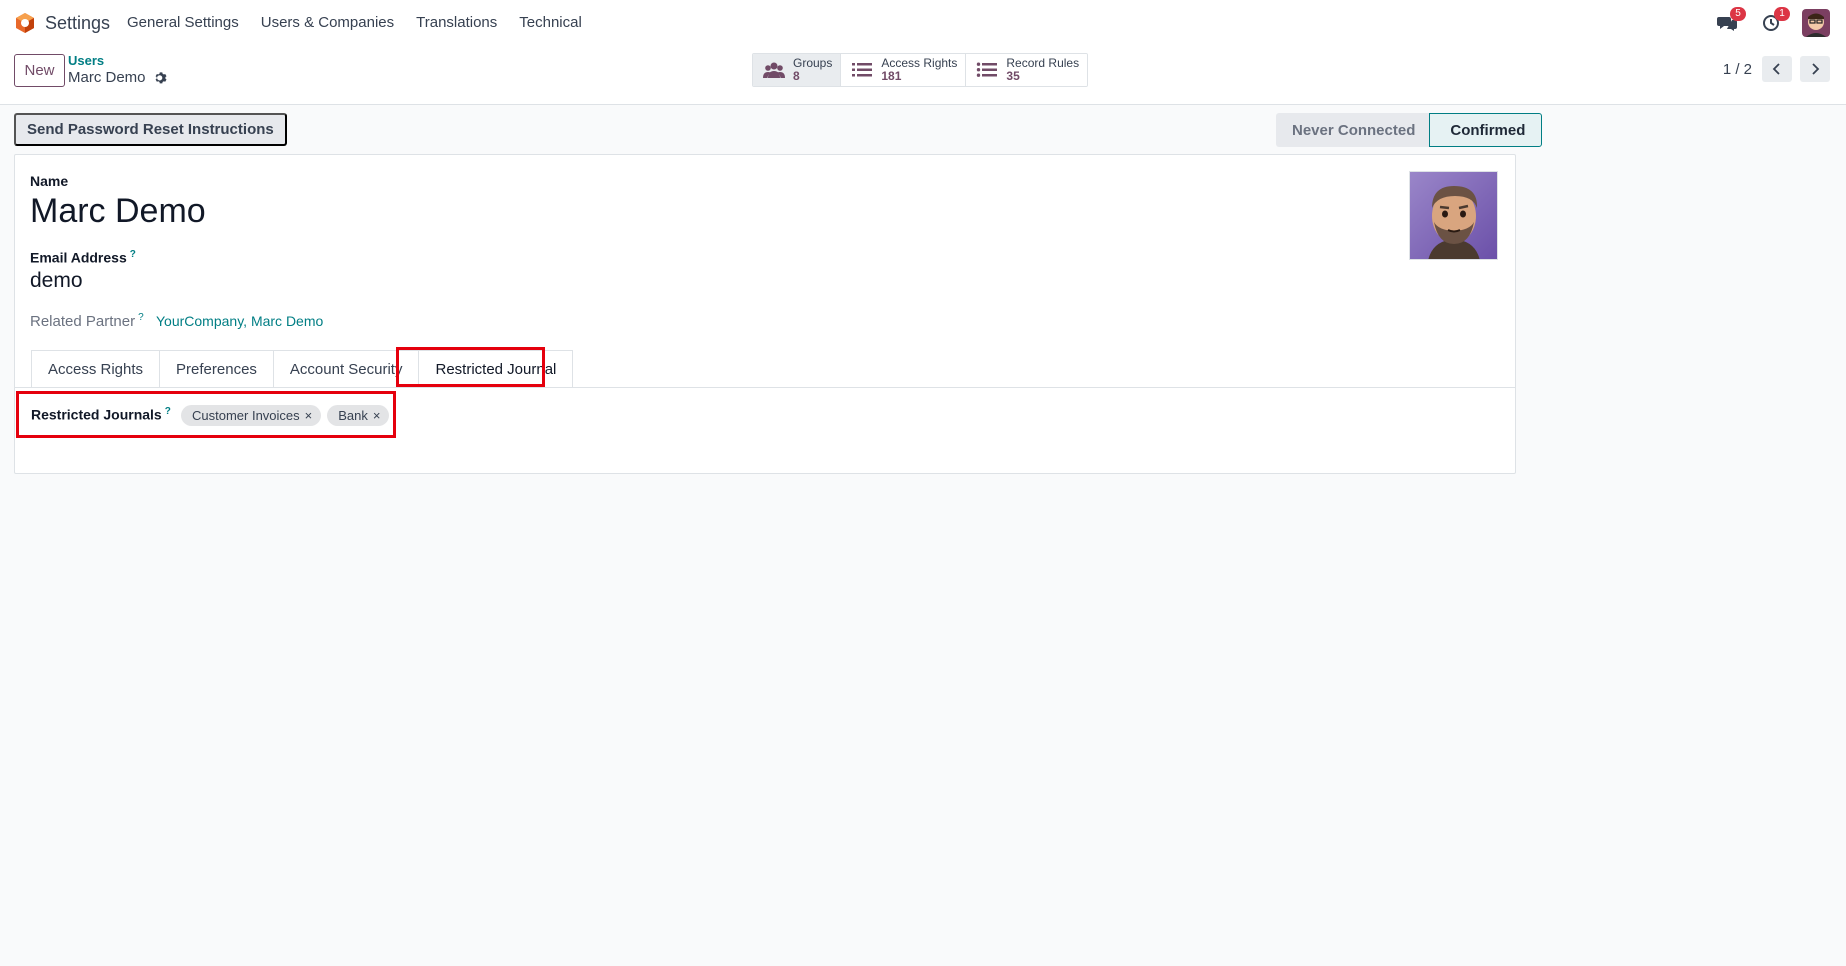 This screenshot has height=966, width=1846. Describe the element at coordinates (1738, 14) in the screenshot. I see `messages-count-badge: 5` at that location.